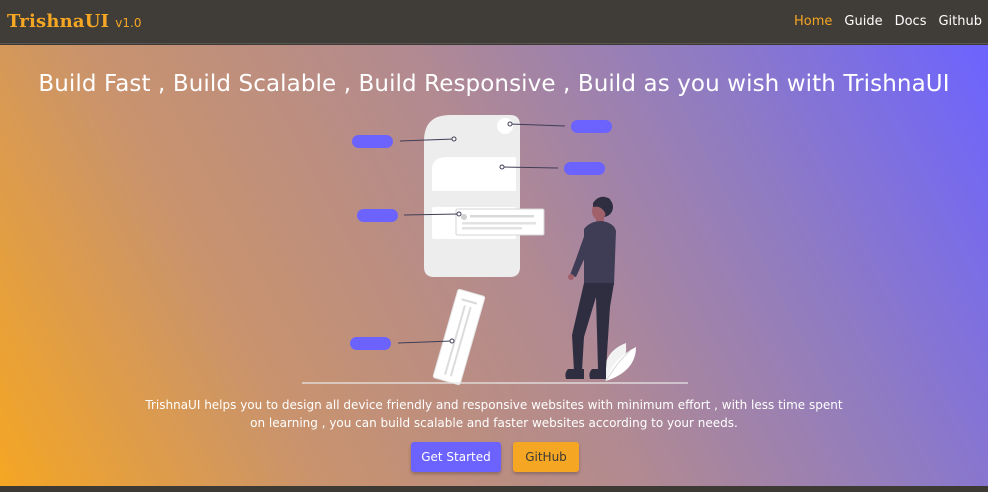 The height and width of the screenshot is (492, 988). What do you see at coordinates (128, 23) in the screenshot?
I see `brand-version: v1.0` at bounding box center [128, 23].